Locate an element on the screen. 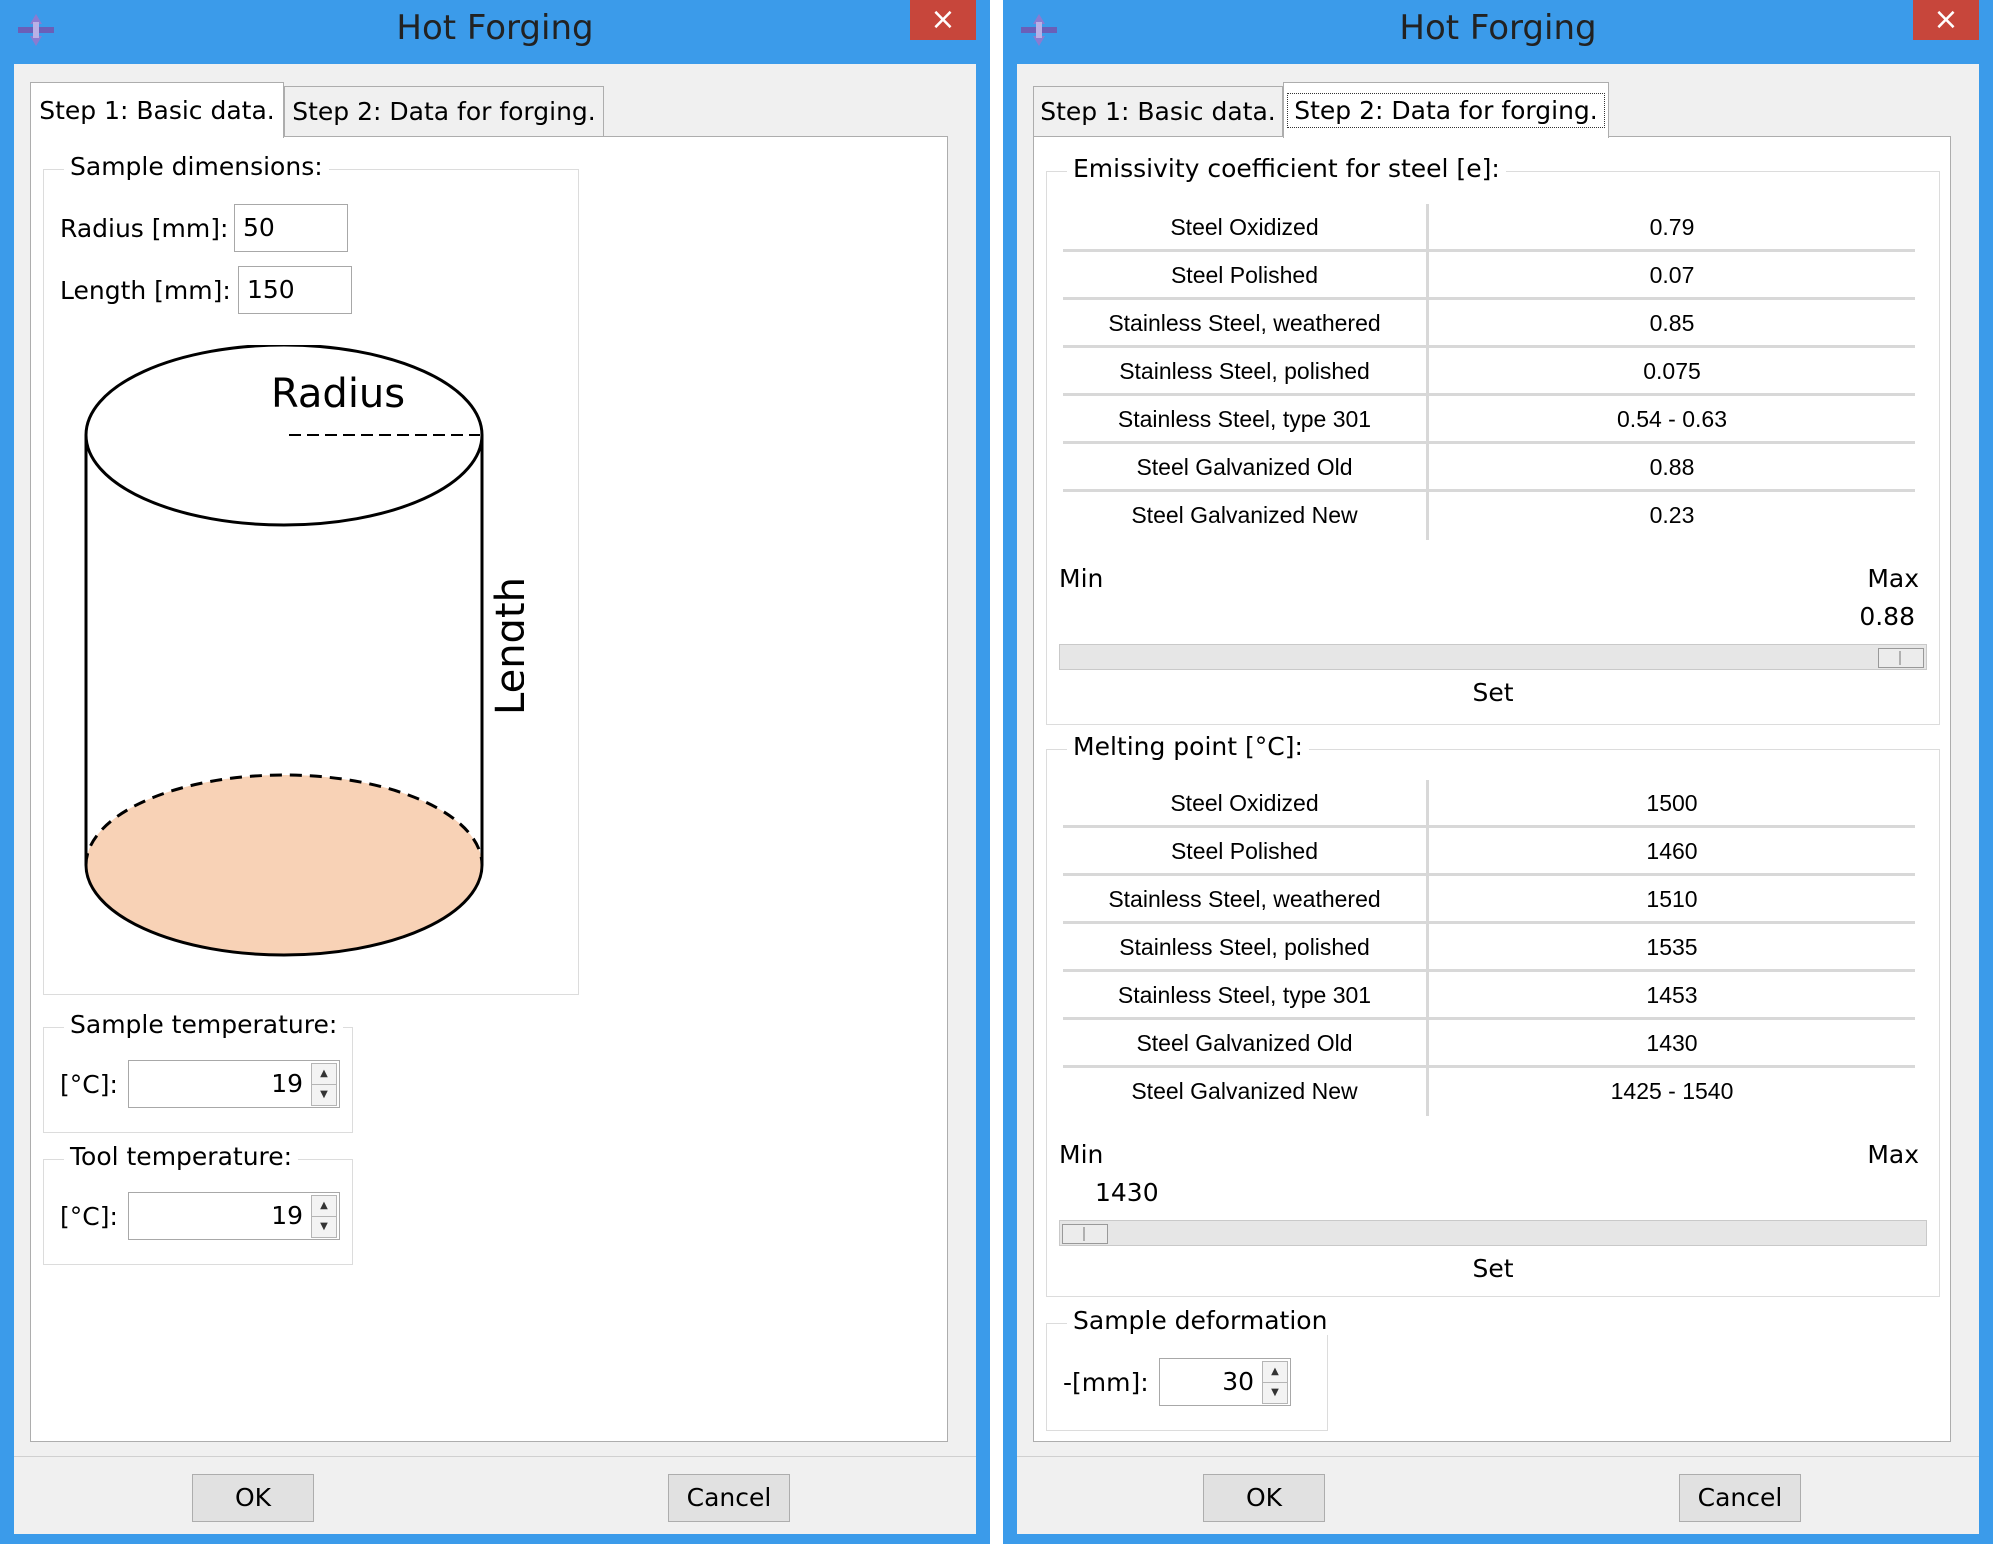 This screenshot has height=1544, width=1993. melting-point-label: Melting point [°C]: is located at coordinates (1188, 746).